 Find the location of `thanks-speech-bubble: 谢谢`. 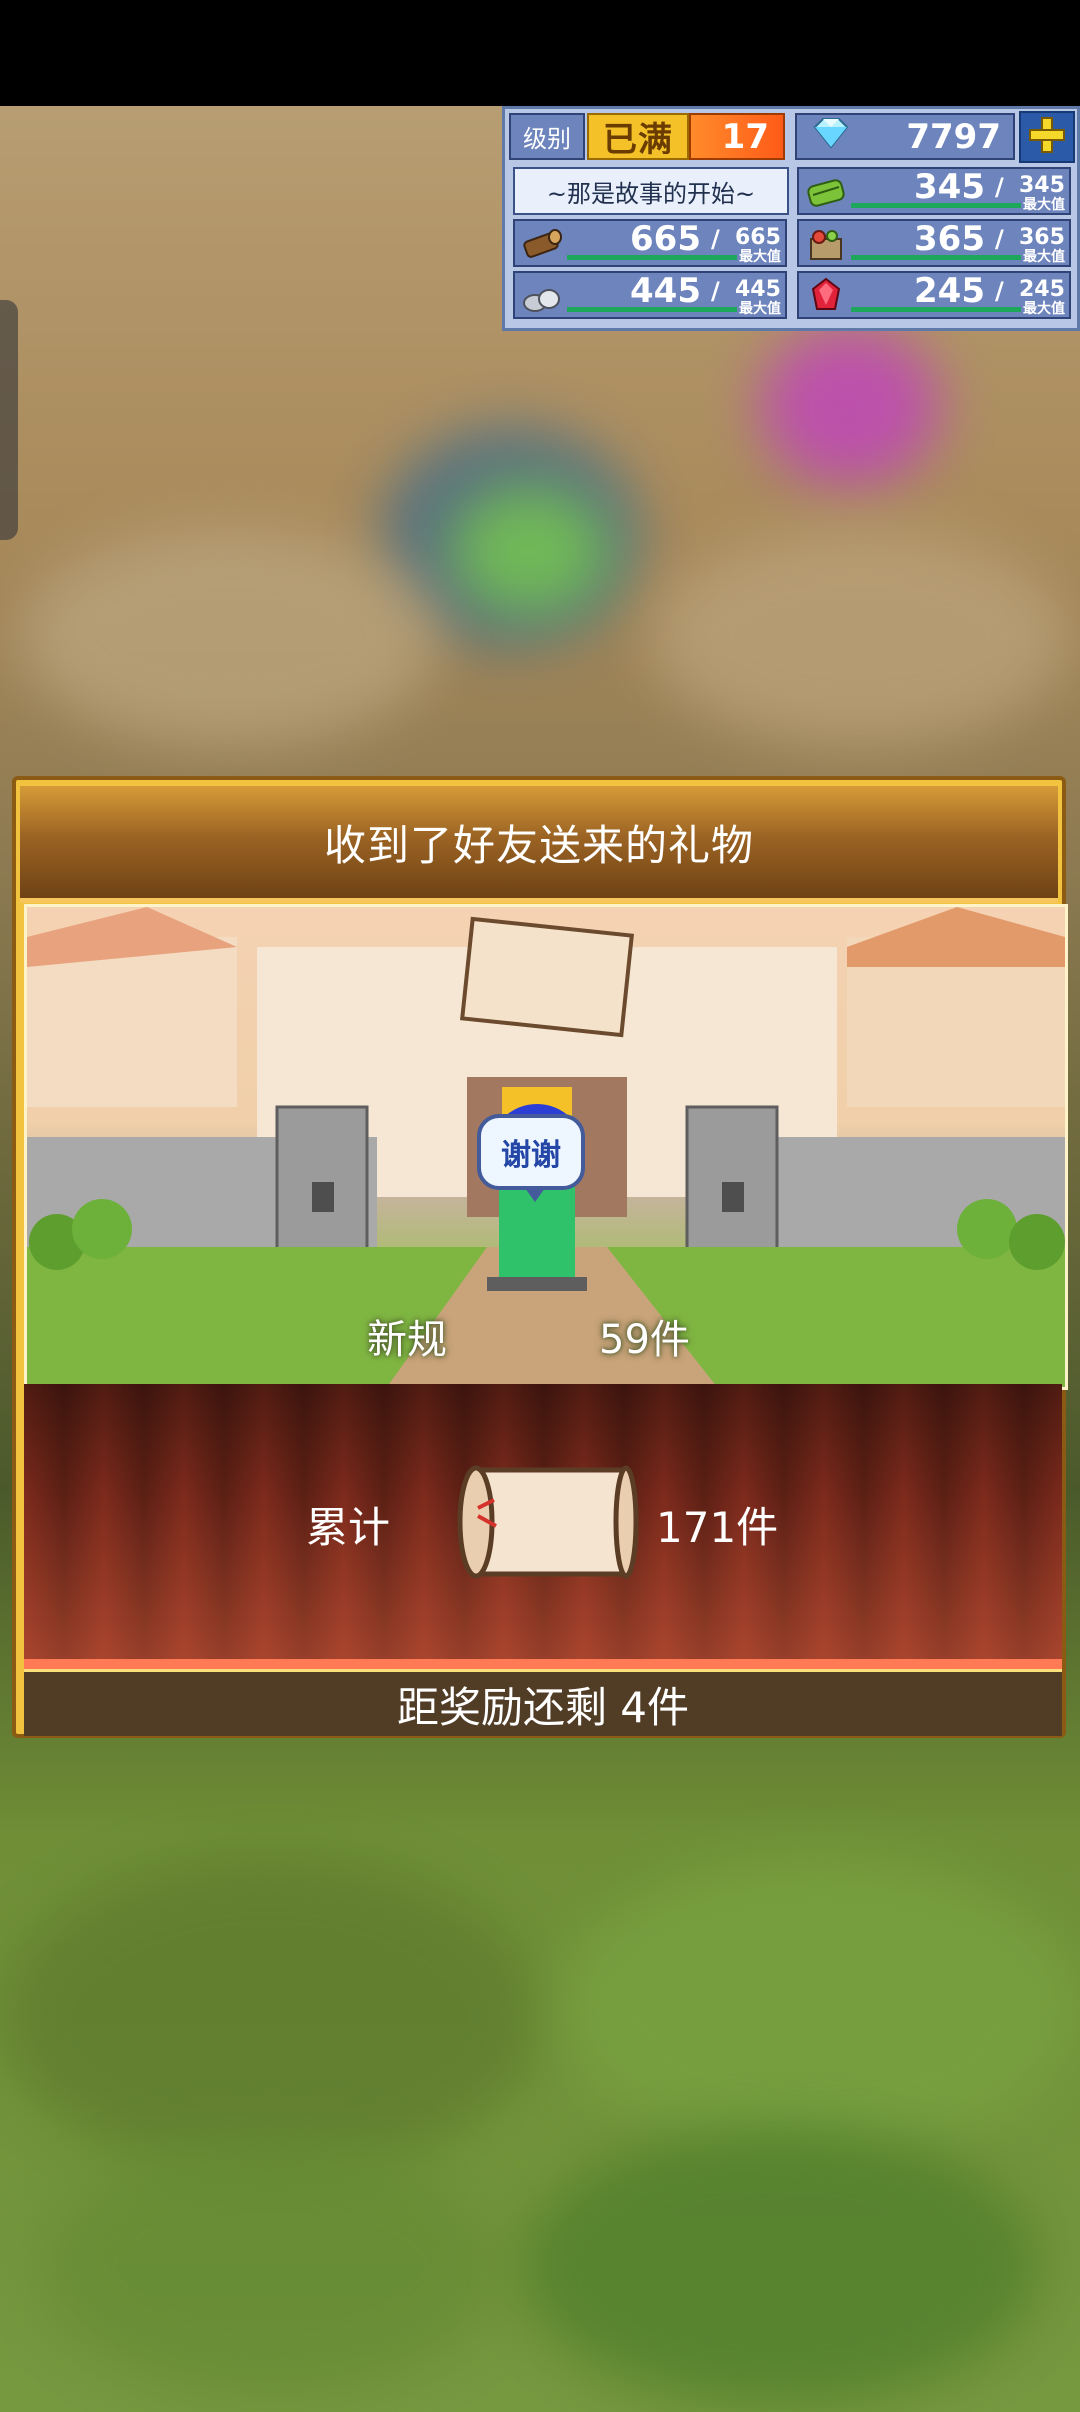

thanks-speech-bubble: 谢谢 is located at coordinates (531, 1158).